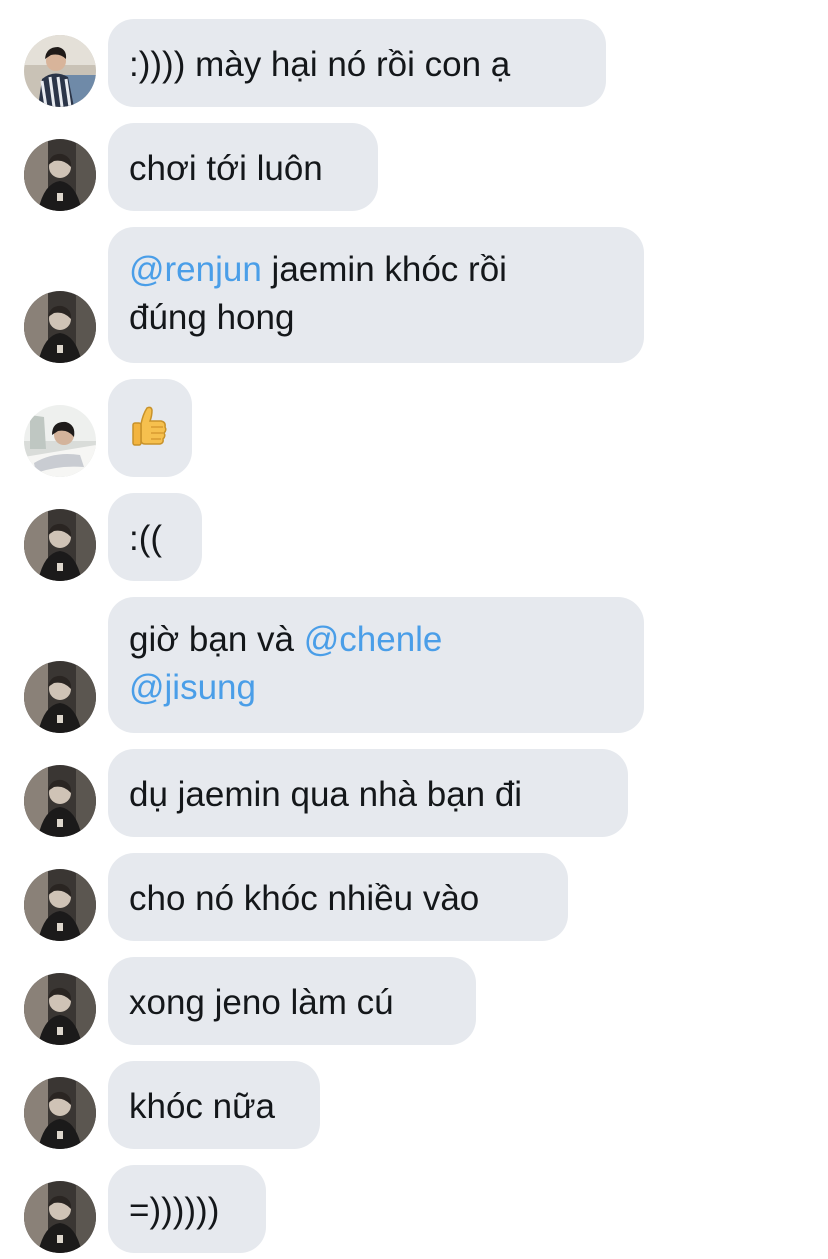  I want to click on message-line: @jisung, so click(375, 688).